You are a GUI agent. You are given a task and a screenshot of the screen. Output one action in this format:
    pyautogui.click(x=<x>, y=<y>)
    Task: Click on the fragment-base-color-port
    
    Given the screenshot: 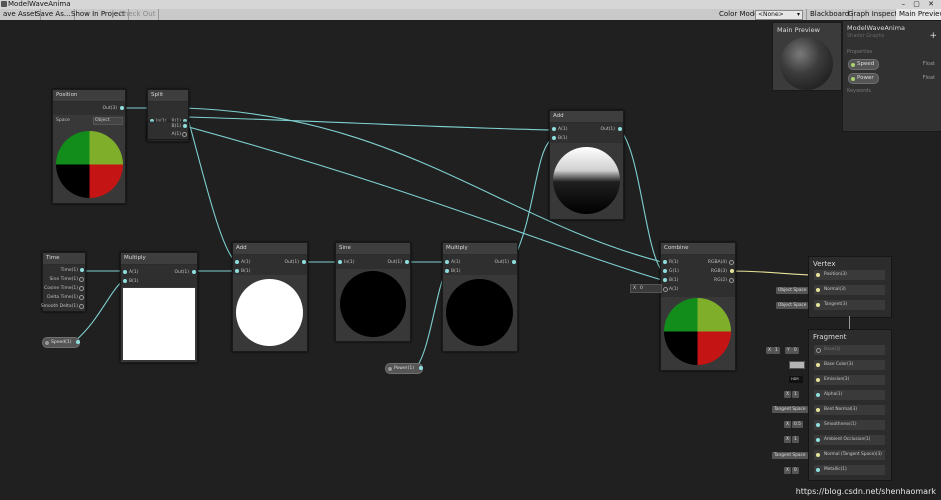 What is the action you would take?
    pyautogui.click(x=818, y=365)
    